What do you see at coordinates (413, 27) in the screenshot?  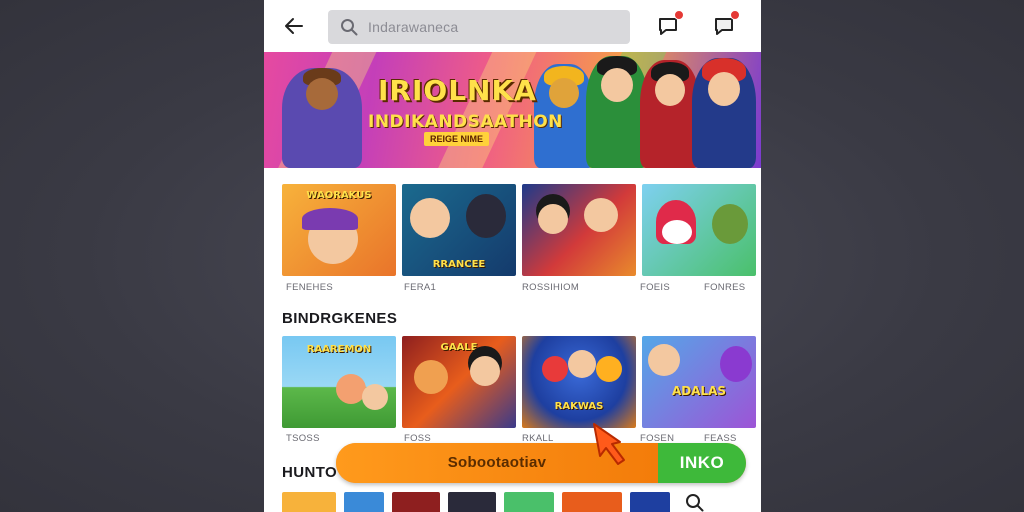 I see `search-placeholder: Indarawaneca` at bounding box center [413, 27].